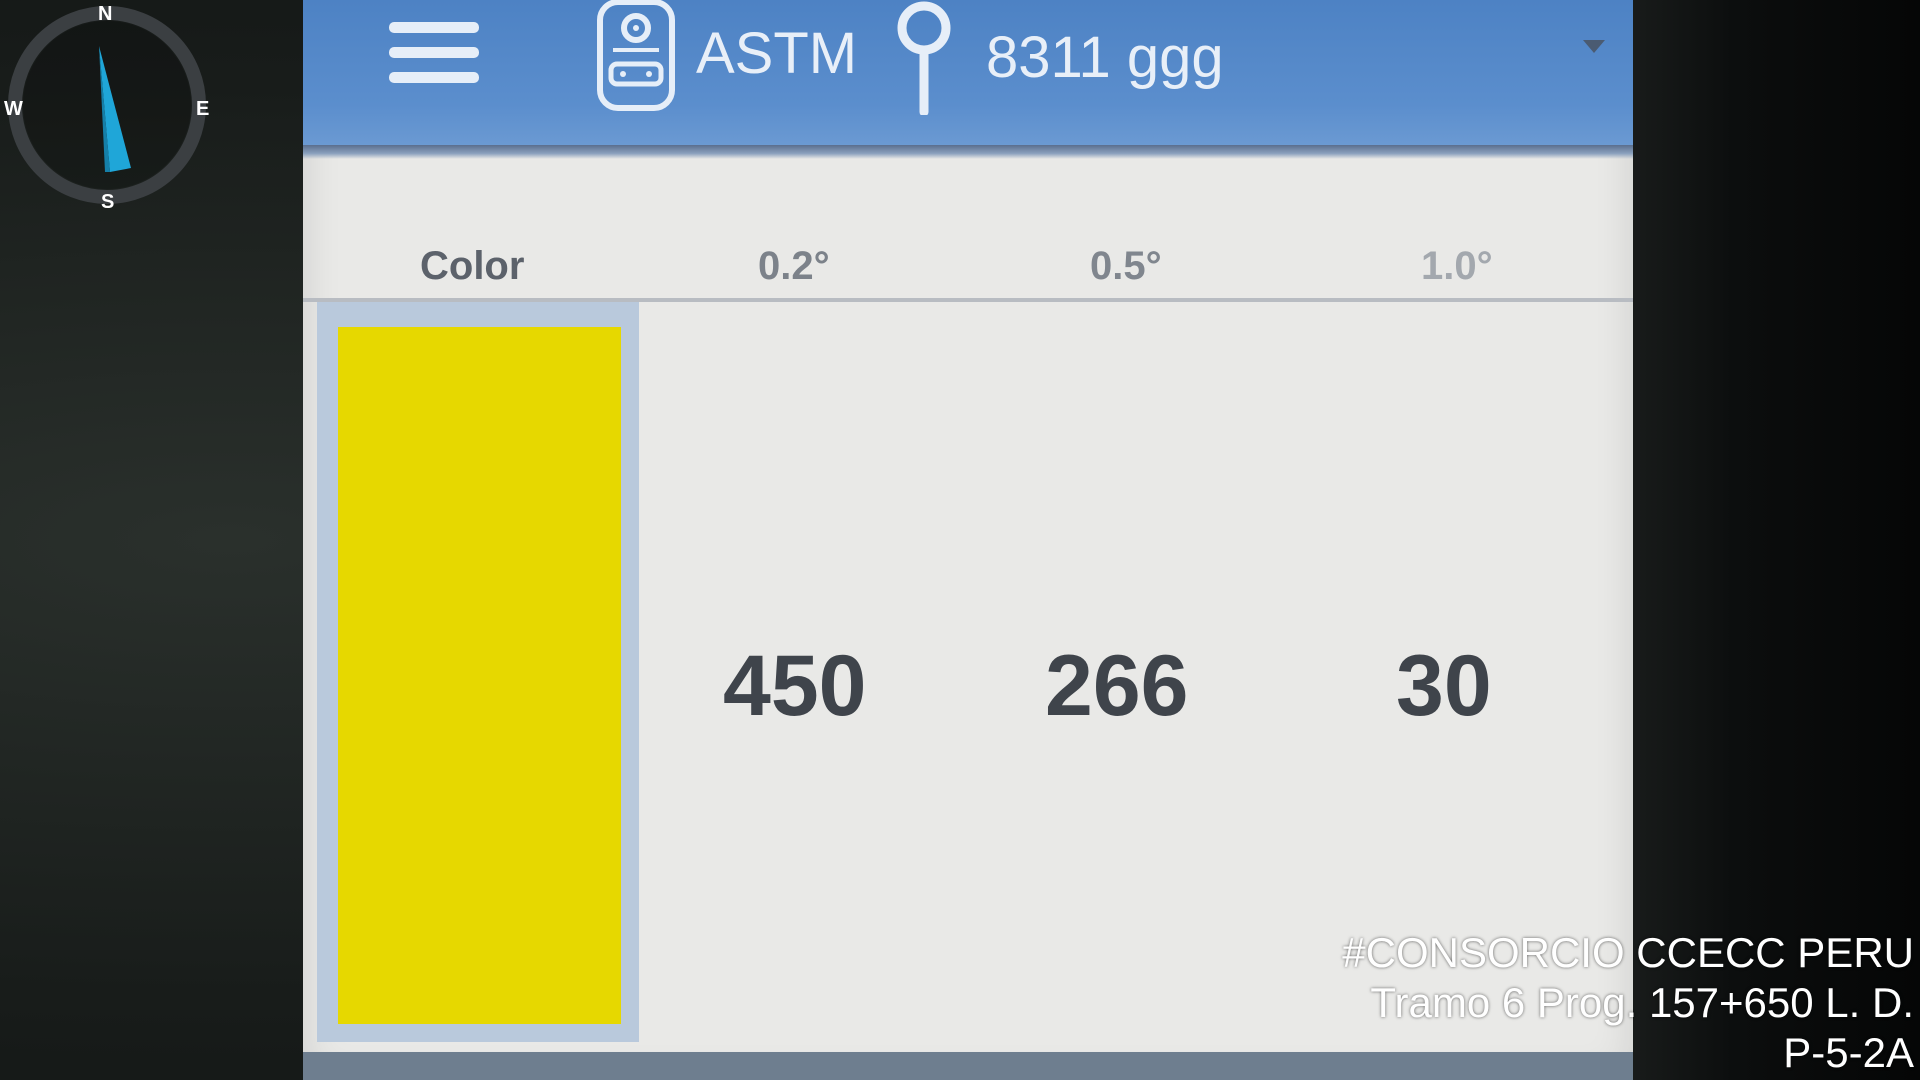  Describe the element at coordinates (1848, 1052) in the screenshot. I see `caption-line-point: P-5-2A` at that location.